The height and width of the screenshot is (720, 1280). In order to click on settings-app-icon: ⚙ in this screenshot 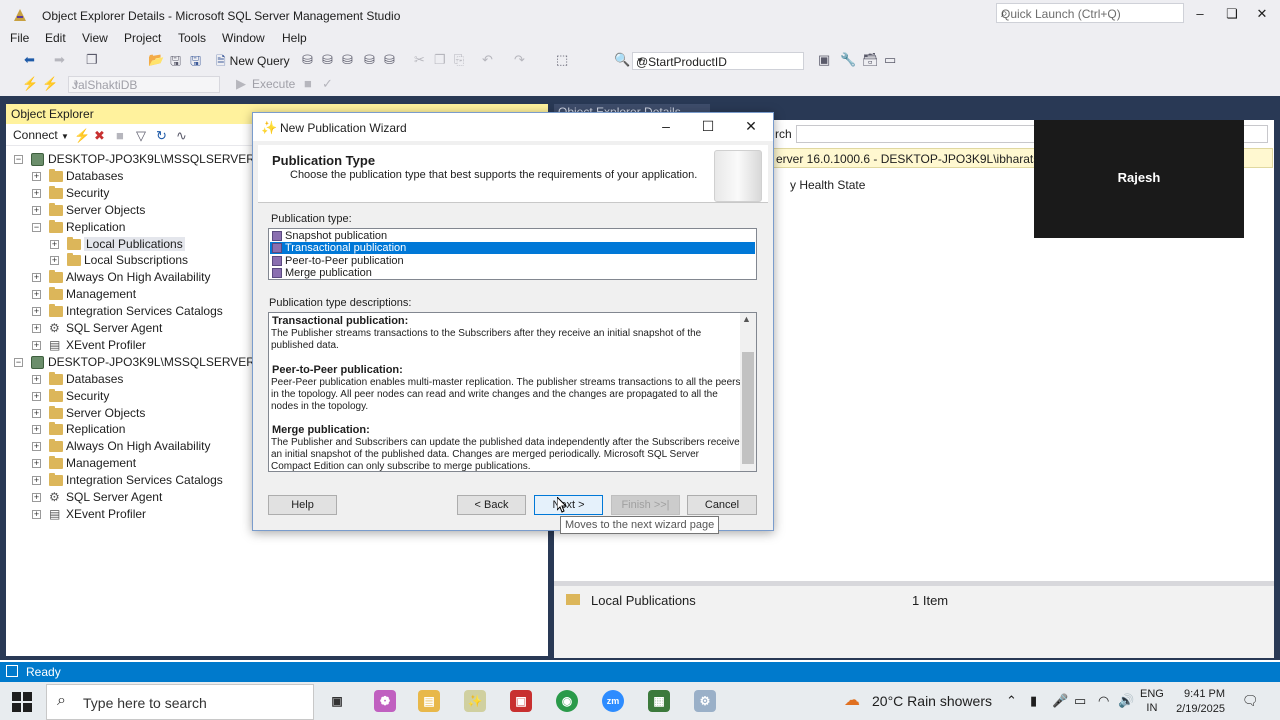, I will do `click(705, 701)`.